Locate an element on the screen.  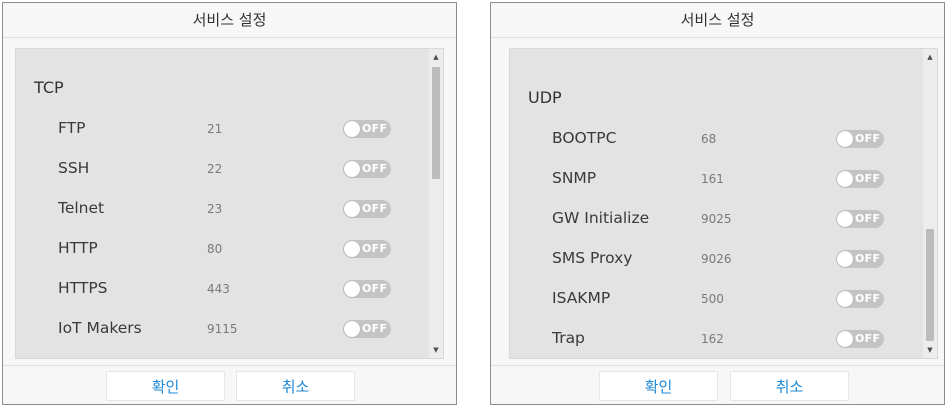
service-port: 22 is located at coordinates (215, 169).